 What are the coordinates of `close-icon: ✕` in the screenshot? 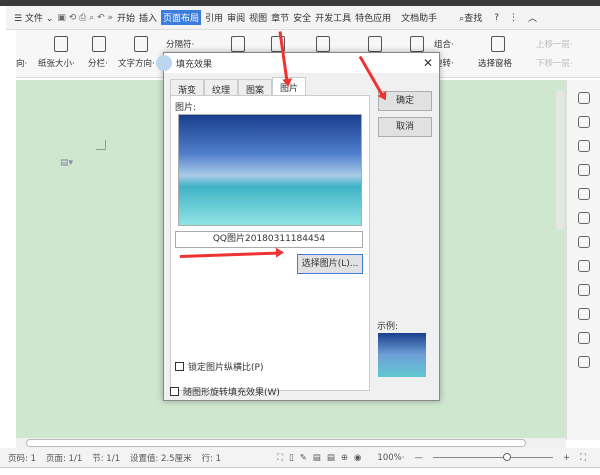 It's located at (428, 63).